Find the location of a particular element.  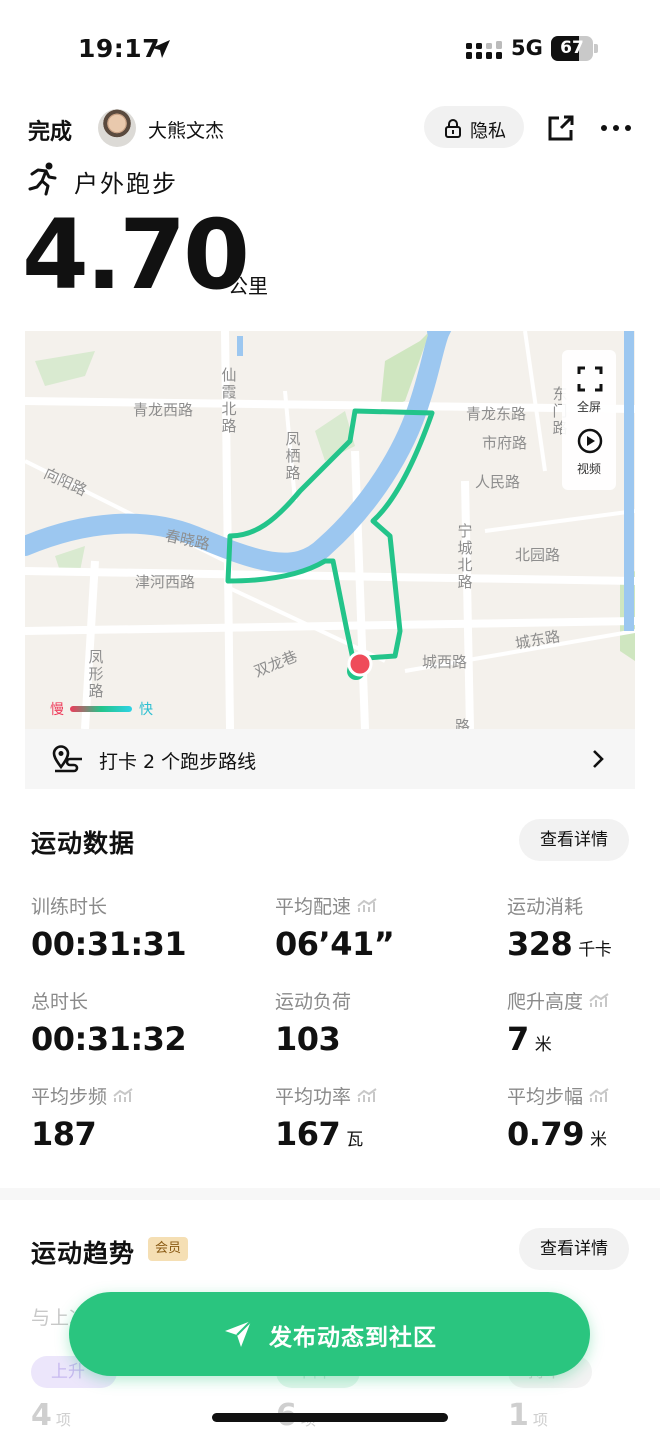

stat-item: 平均功率 167 瓦 is located at coordinates (326, 1117).